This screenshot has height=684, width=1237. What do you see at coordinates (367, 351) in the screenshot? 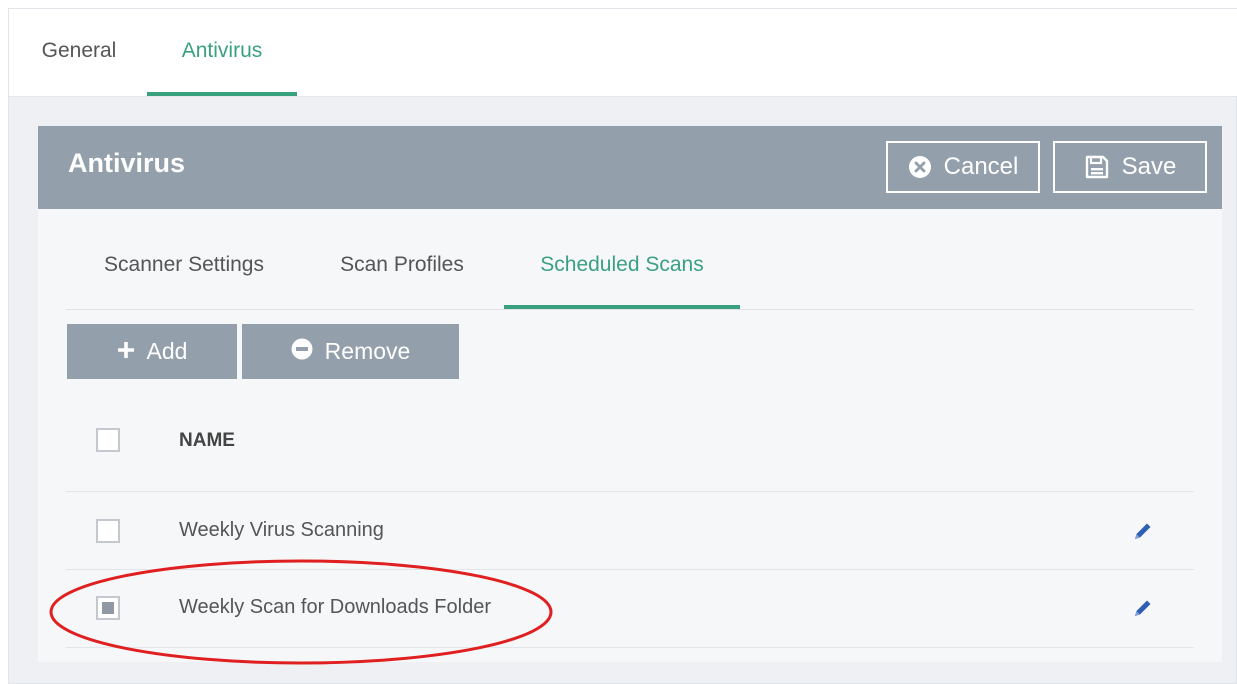
I see `remove-label: Remove` at bounding box center [367, 351].